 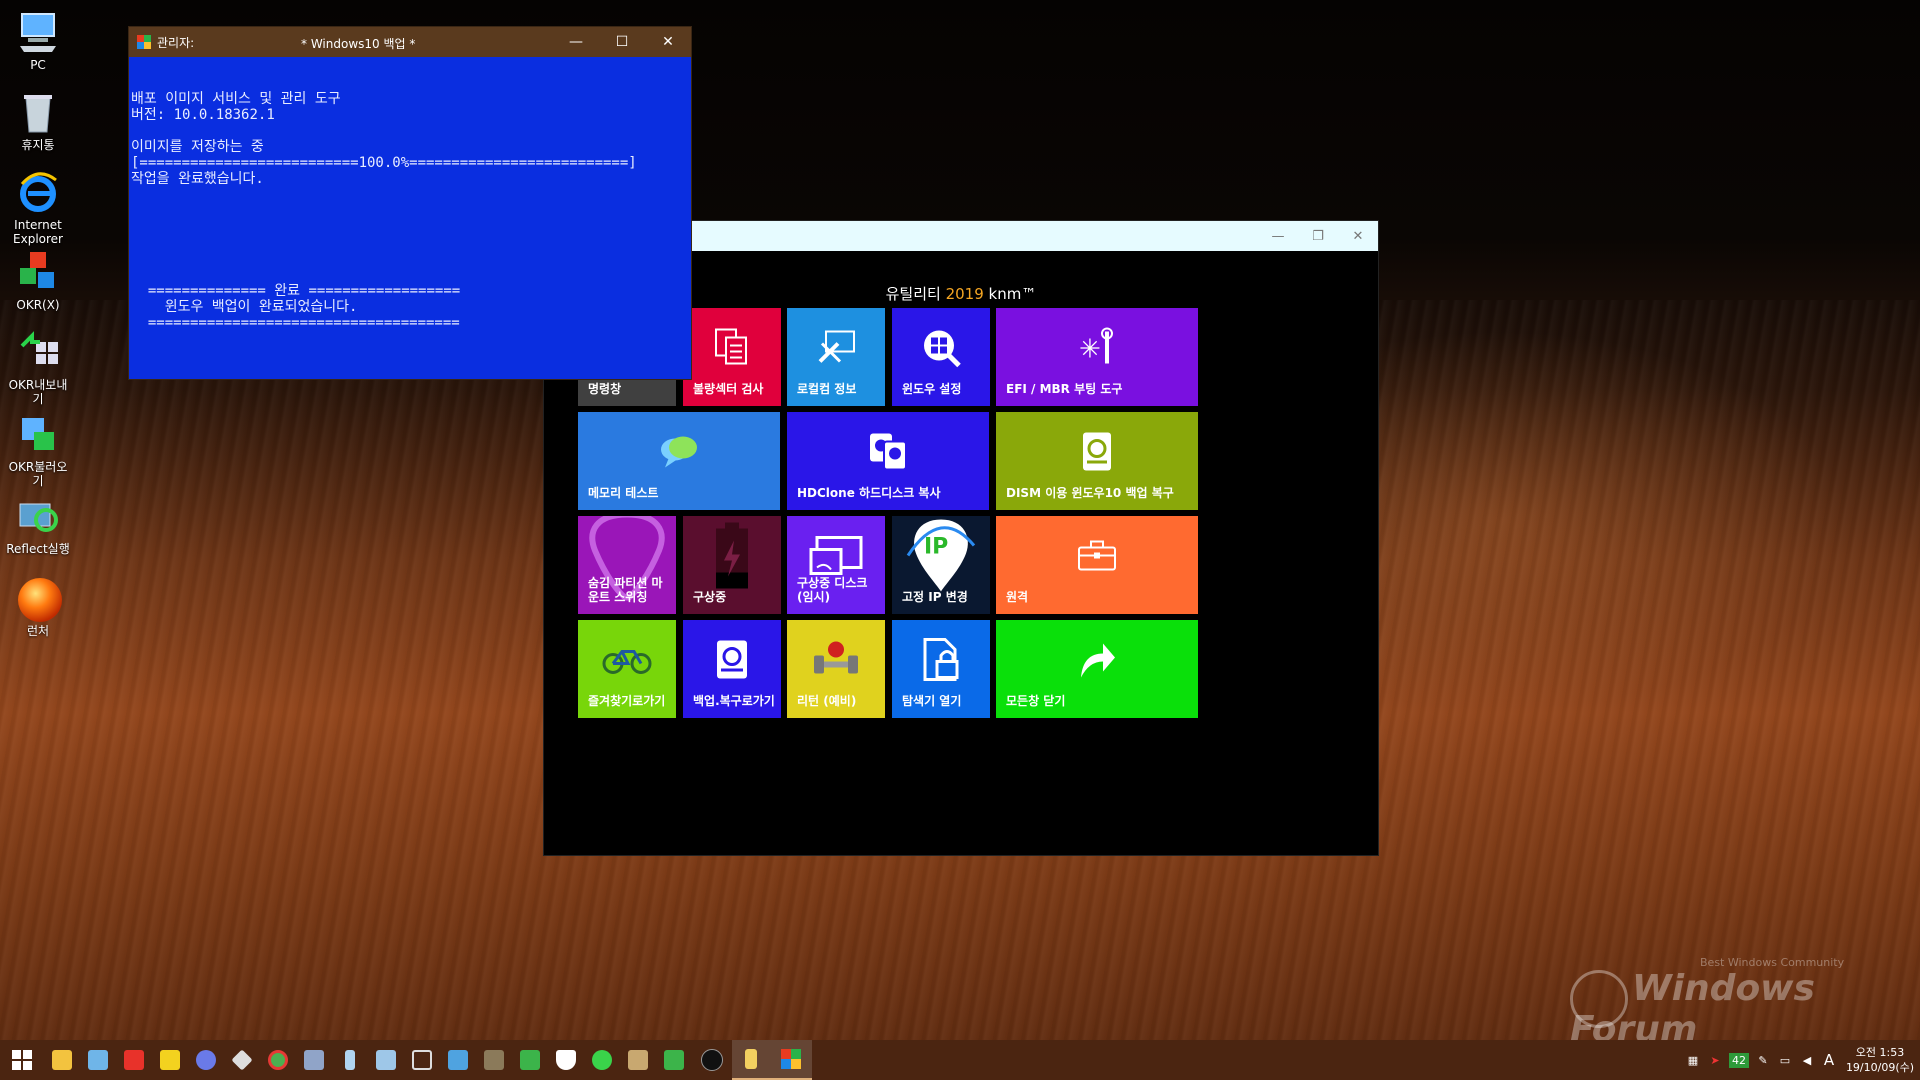 I want to click on desktop-icon-label: OKR불러오기, so click(x=38, y=474).